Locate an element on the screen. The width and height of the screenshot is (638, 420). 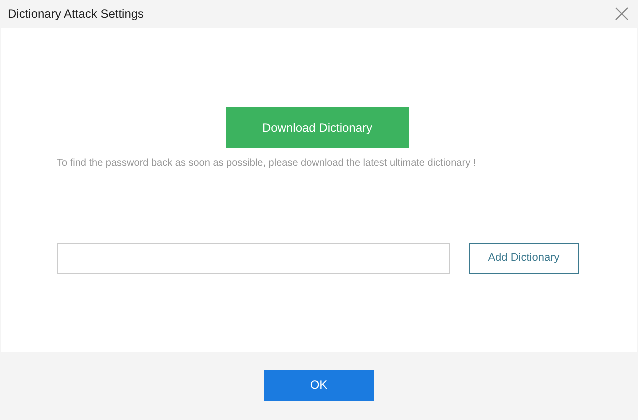
window-title: Dictionary Attack Settings is located at coordinates (76, 14).